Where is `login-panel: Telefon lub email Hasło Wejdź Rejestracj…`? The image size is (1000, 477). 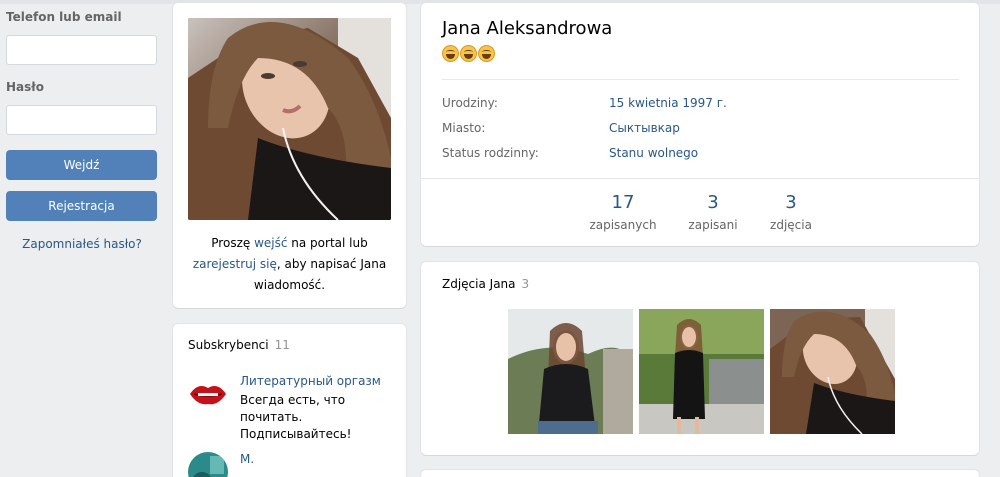
login-panel: Telefon lub email Hasło Wejdź Rejestracj… is located at coordinates (82, 130).